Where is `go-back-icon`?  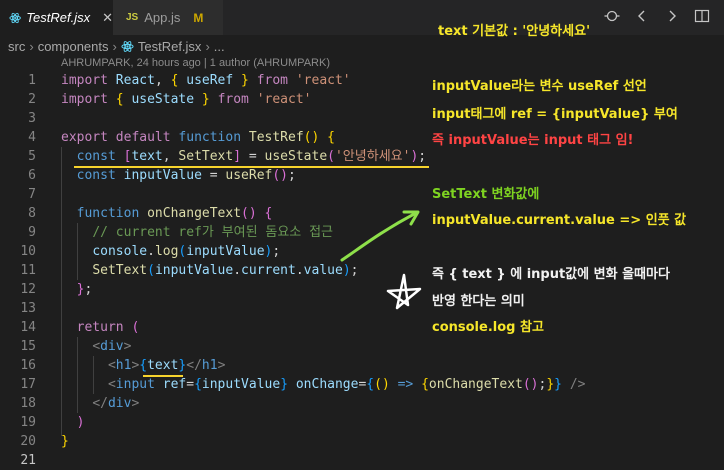
go-back-icon is located at coordinates (642, 16).